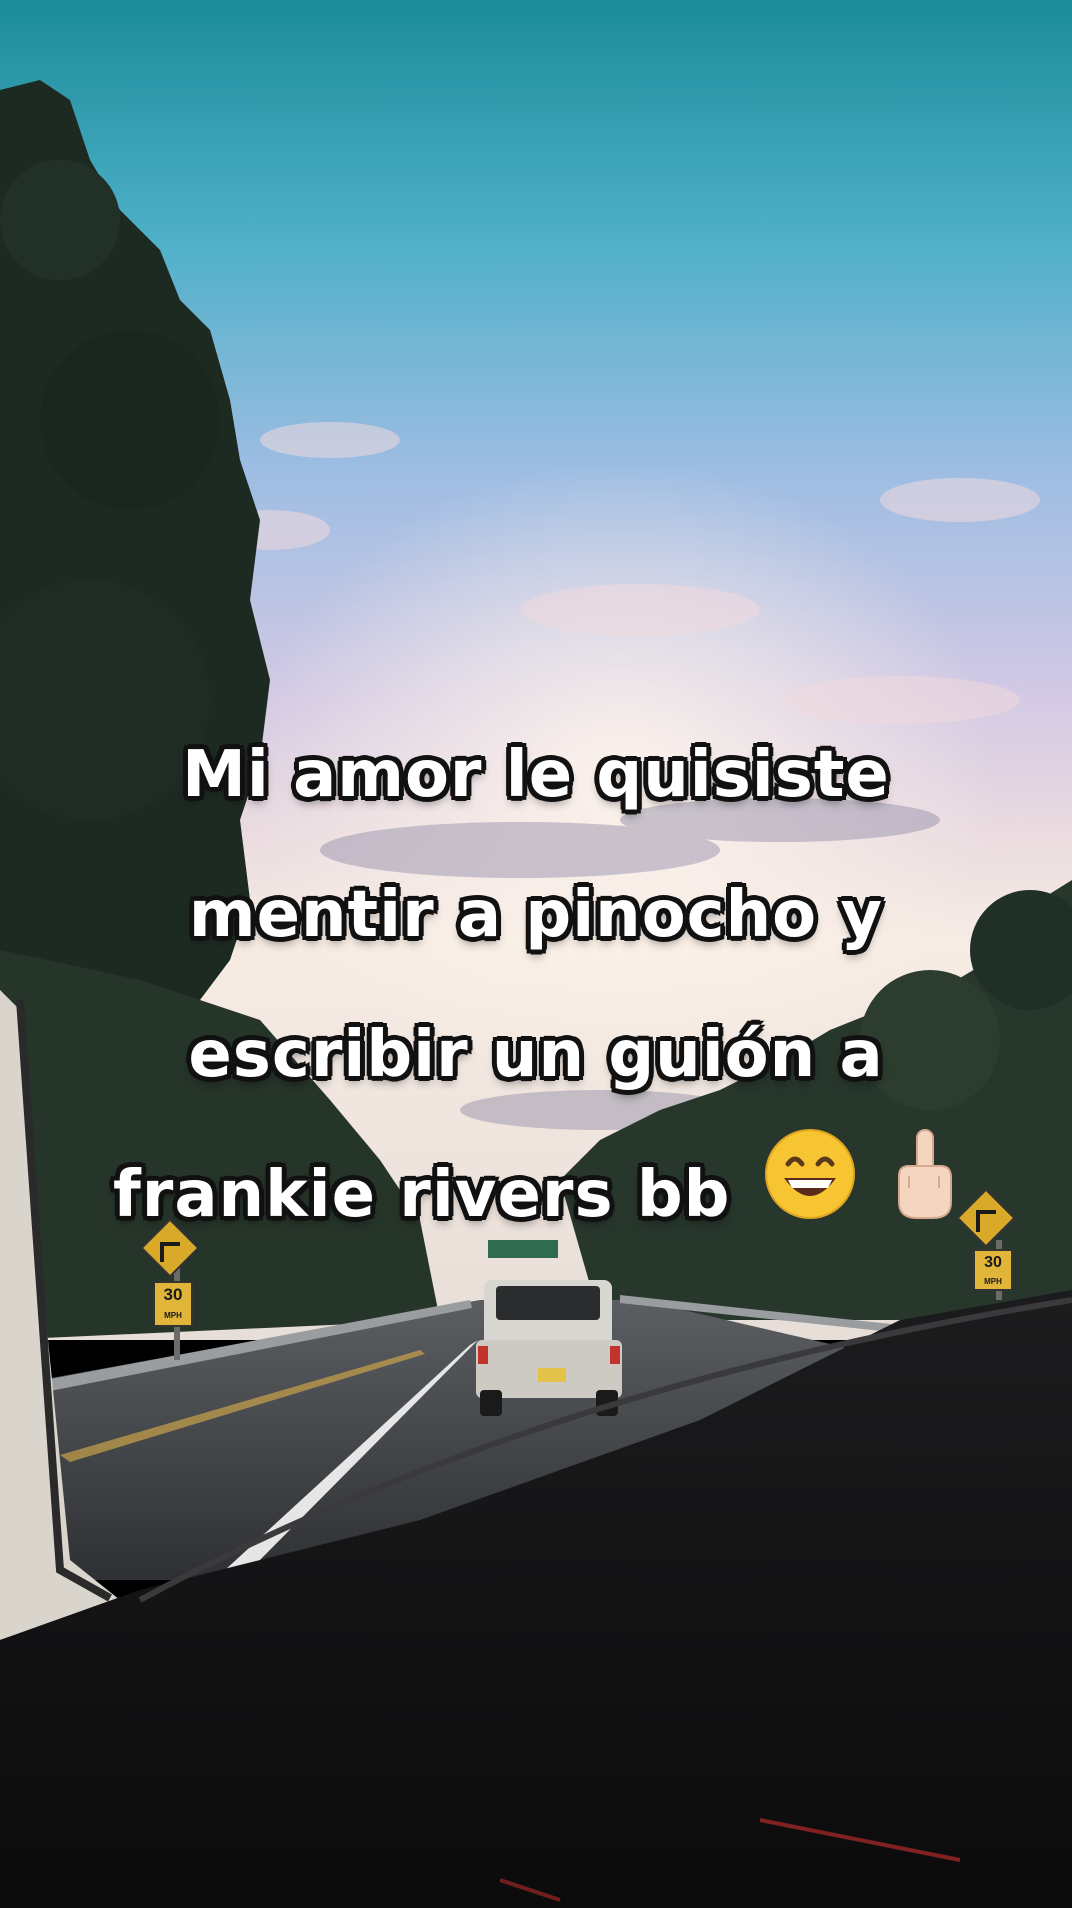  What do you see at coordinates (549, 1348) in the screenshot?
I see `pickup-truck` at bounding box center [549, 1348].